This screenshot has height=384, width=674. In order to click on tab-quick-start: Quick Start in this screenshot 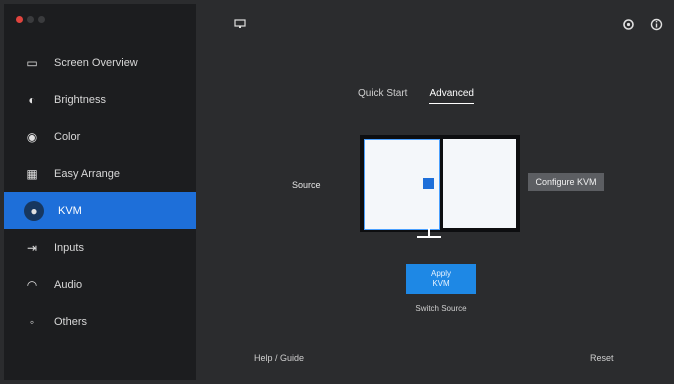, I will do `click(382, 96)`.